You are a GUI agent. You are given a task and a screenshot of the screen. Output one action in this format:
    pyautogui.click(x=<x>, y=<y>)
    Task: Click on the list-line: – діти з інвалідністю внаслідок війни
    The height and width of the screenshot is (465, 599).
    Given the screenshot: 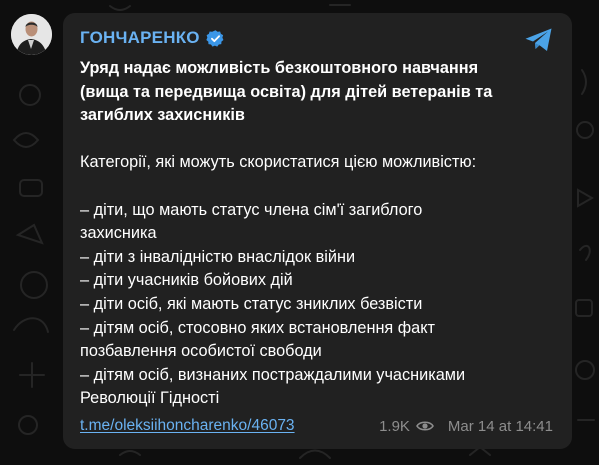 What is the action you would take?
    pyautogui.click(x=218, y=256)
    